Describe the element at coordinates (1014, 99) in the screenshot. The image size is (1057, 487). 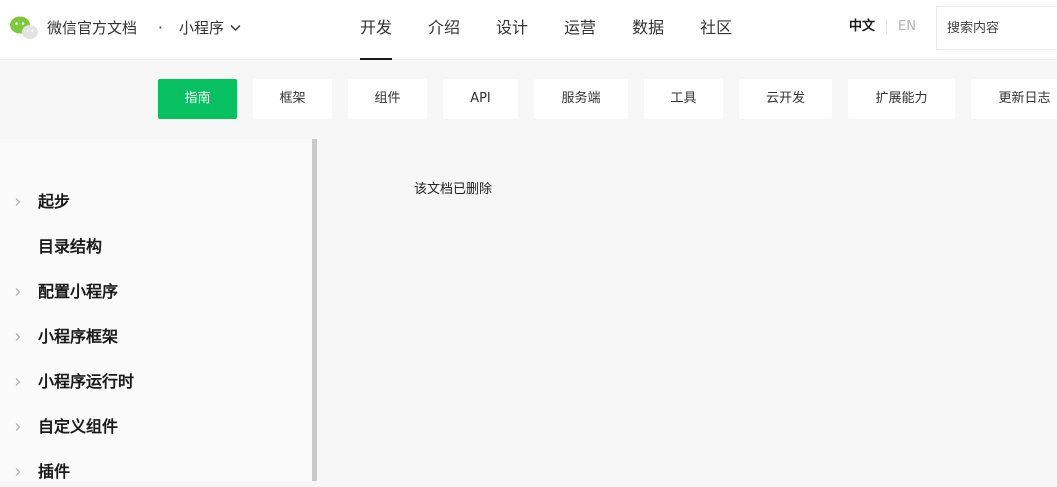
I see `subnav-changelog: 更新日志` at that location.